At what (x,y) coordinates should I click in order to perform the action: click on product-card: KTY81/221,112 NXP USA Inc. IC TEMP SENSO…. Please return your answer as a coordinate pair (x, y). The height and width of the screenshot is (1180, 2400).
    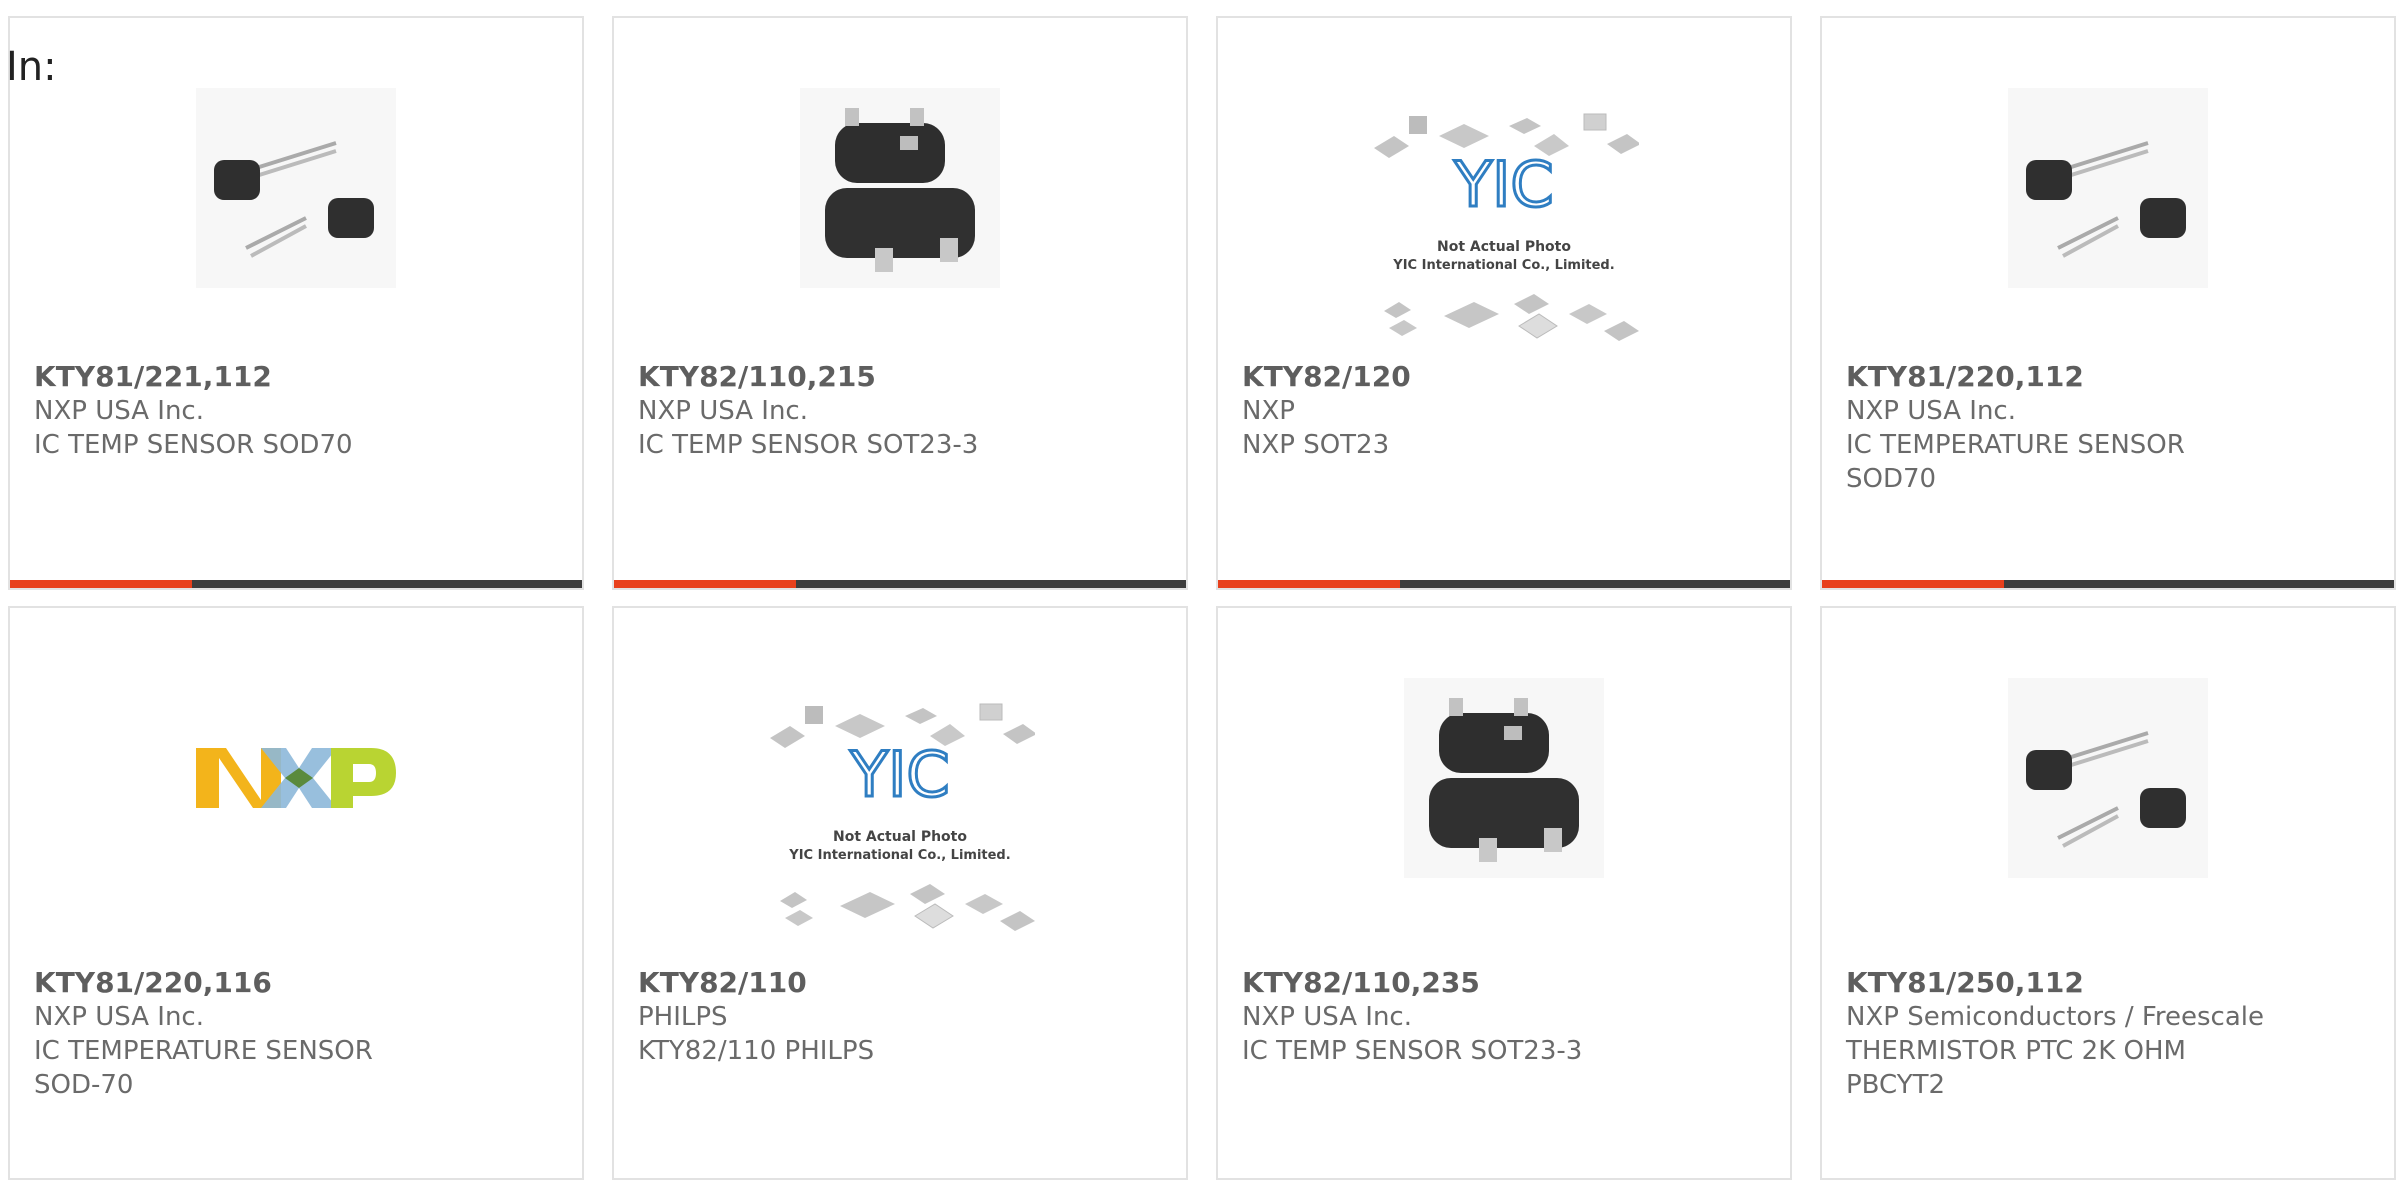
    Looking at the image, I should click on (296, 303).